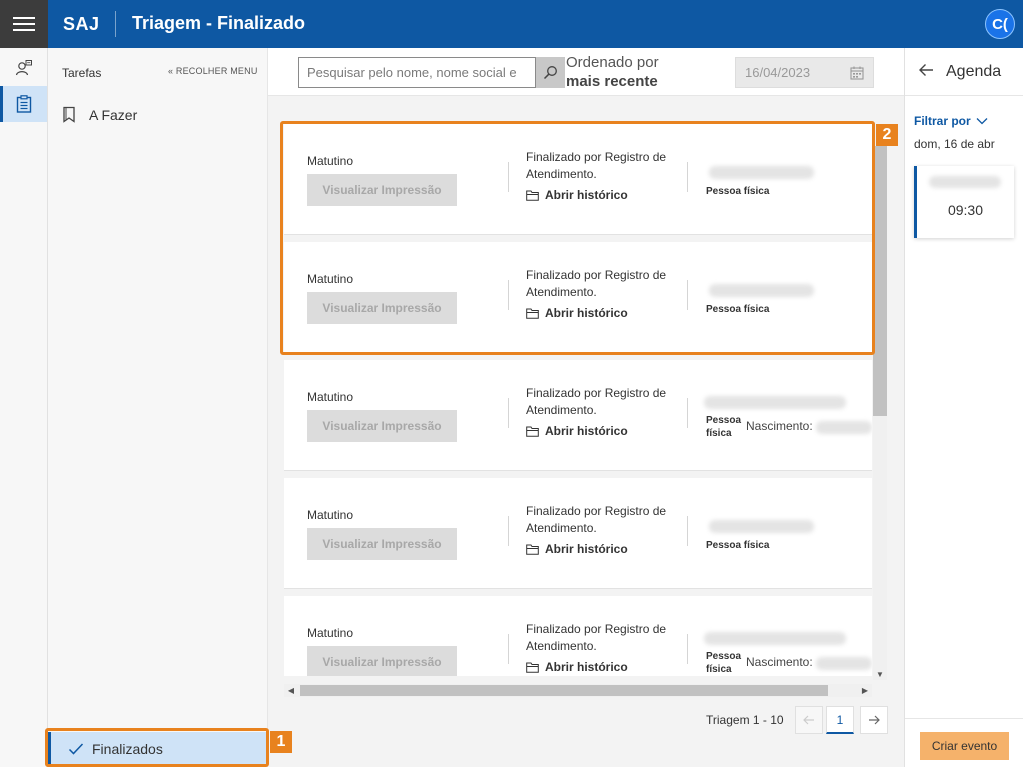 Image resolution: width=1023 pixels, height=767 pixels. Describe the element at coordinates (612, 72) in the screenshot. I see `sort-order: Ordenado por mais recente` at that location.